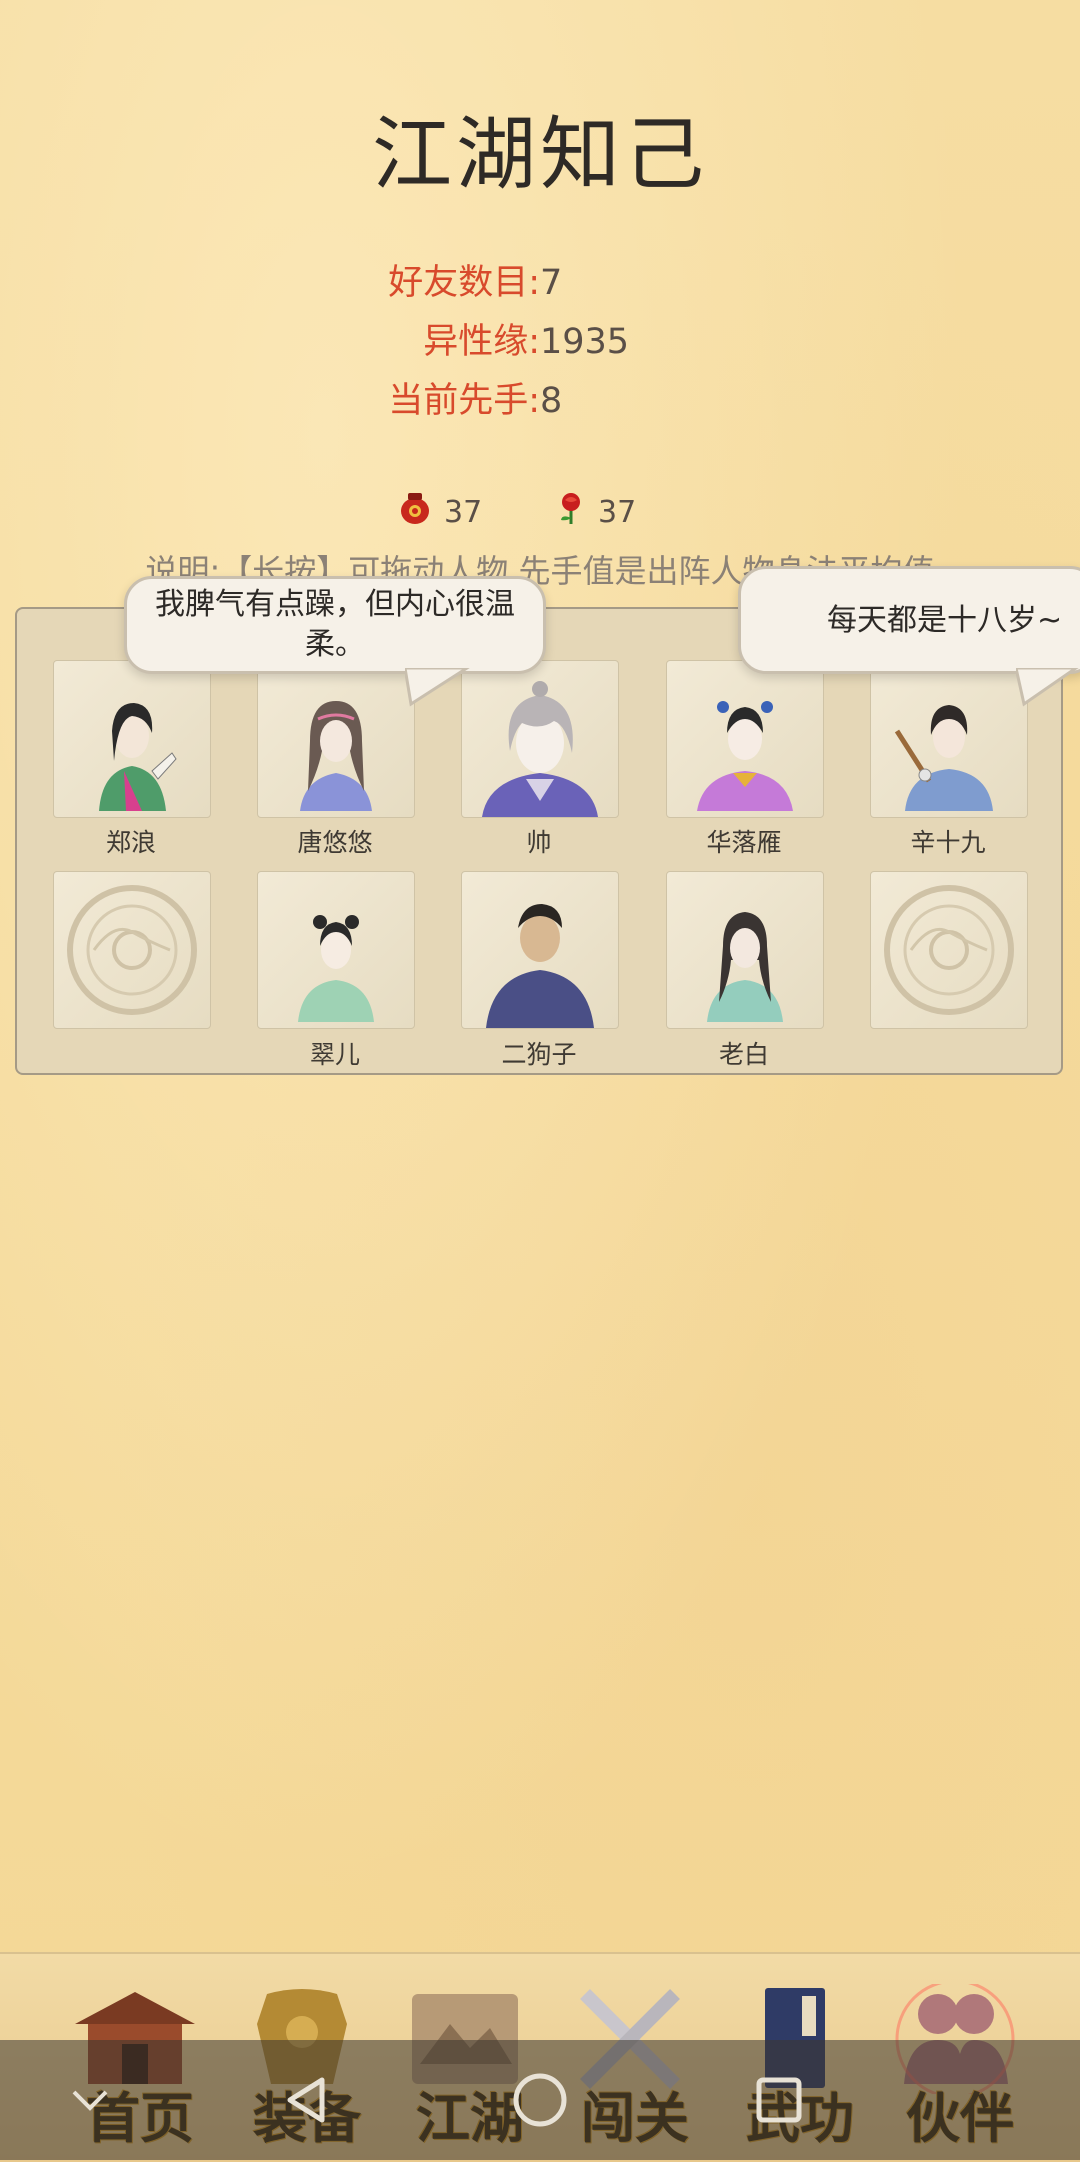  I want to click on speech-bubble: 每天都是十八岁~, so click(909, 620).